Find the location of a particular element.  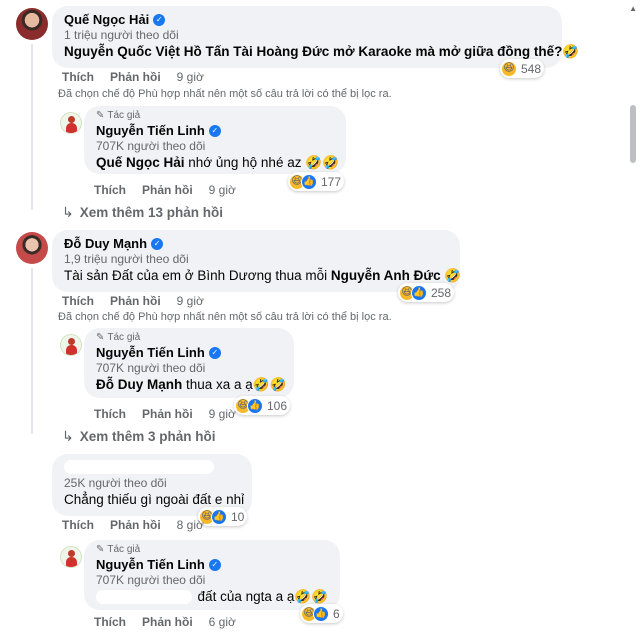

reaction-count: 258 is located at coordinates (441, 292).